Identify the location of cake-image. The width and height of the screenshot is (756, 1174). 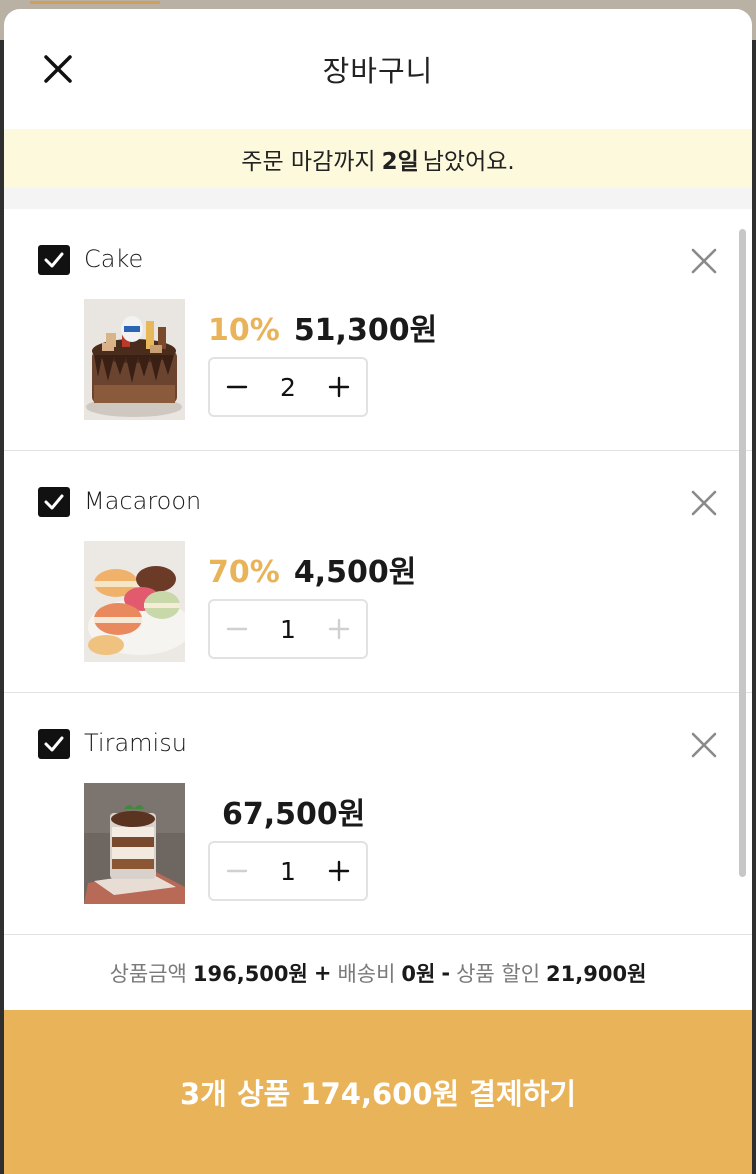
(134, 359).